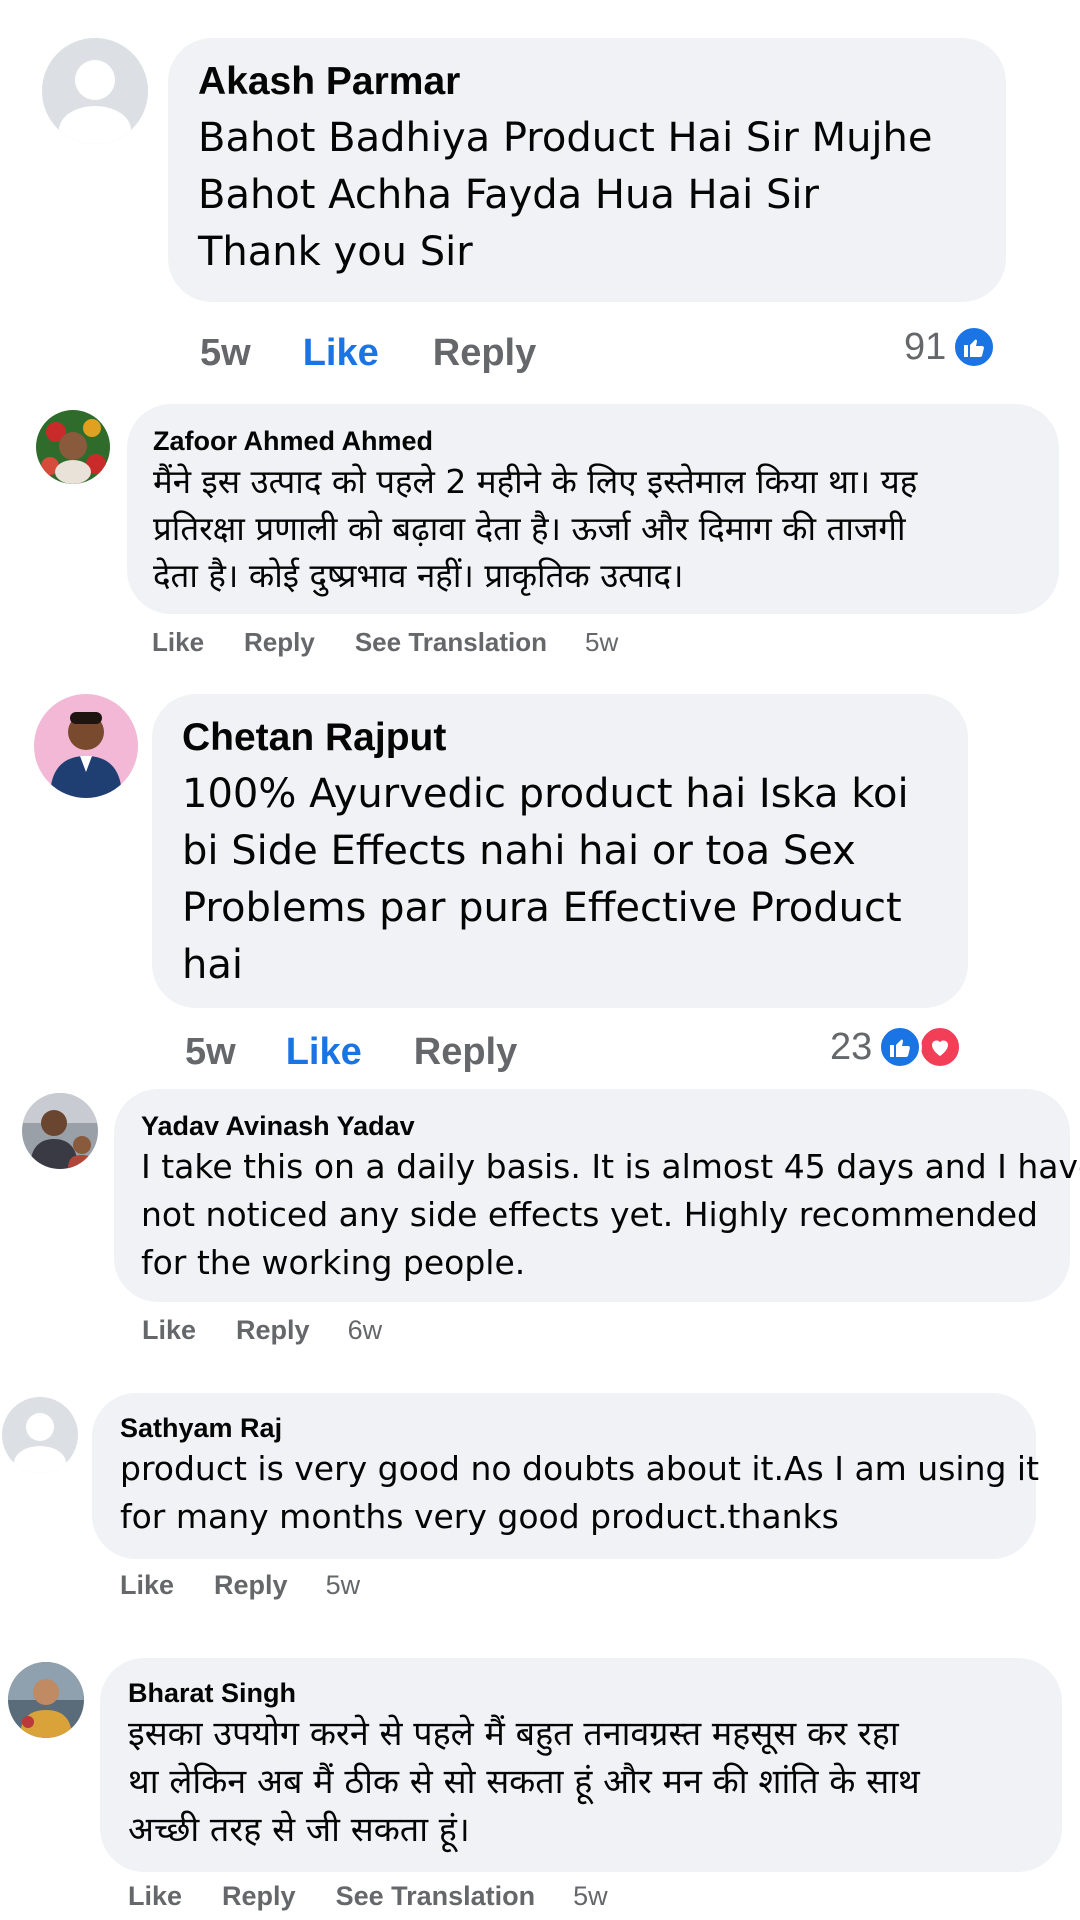 This screenshot has height=1920, width=1080. Describe the element at coordinates (333, 1262) in the screenshot. I see `comment-line: for the working people.` at that location.